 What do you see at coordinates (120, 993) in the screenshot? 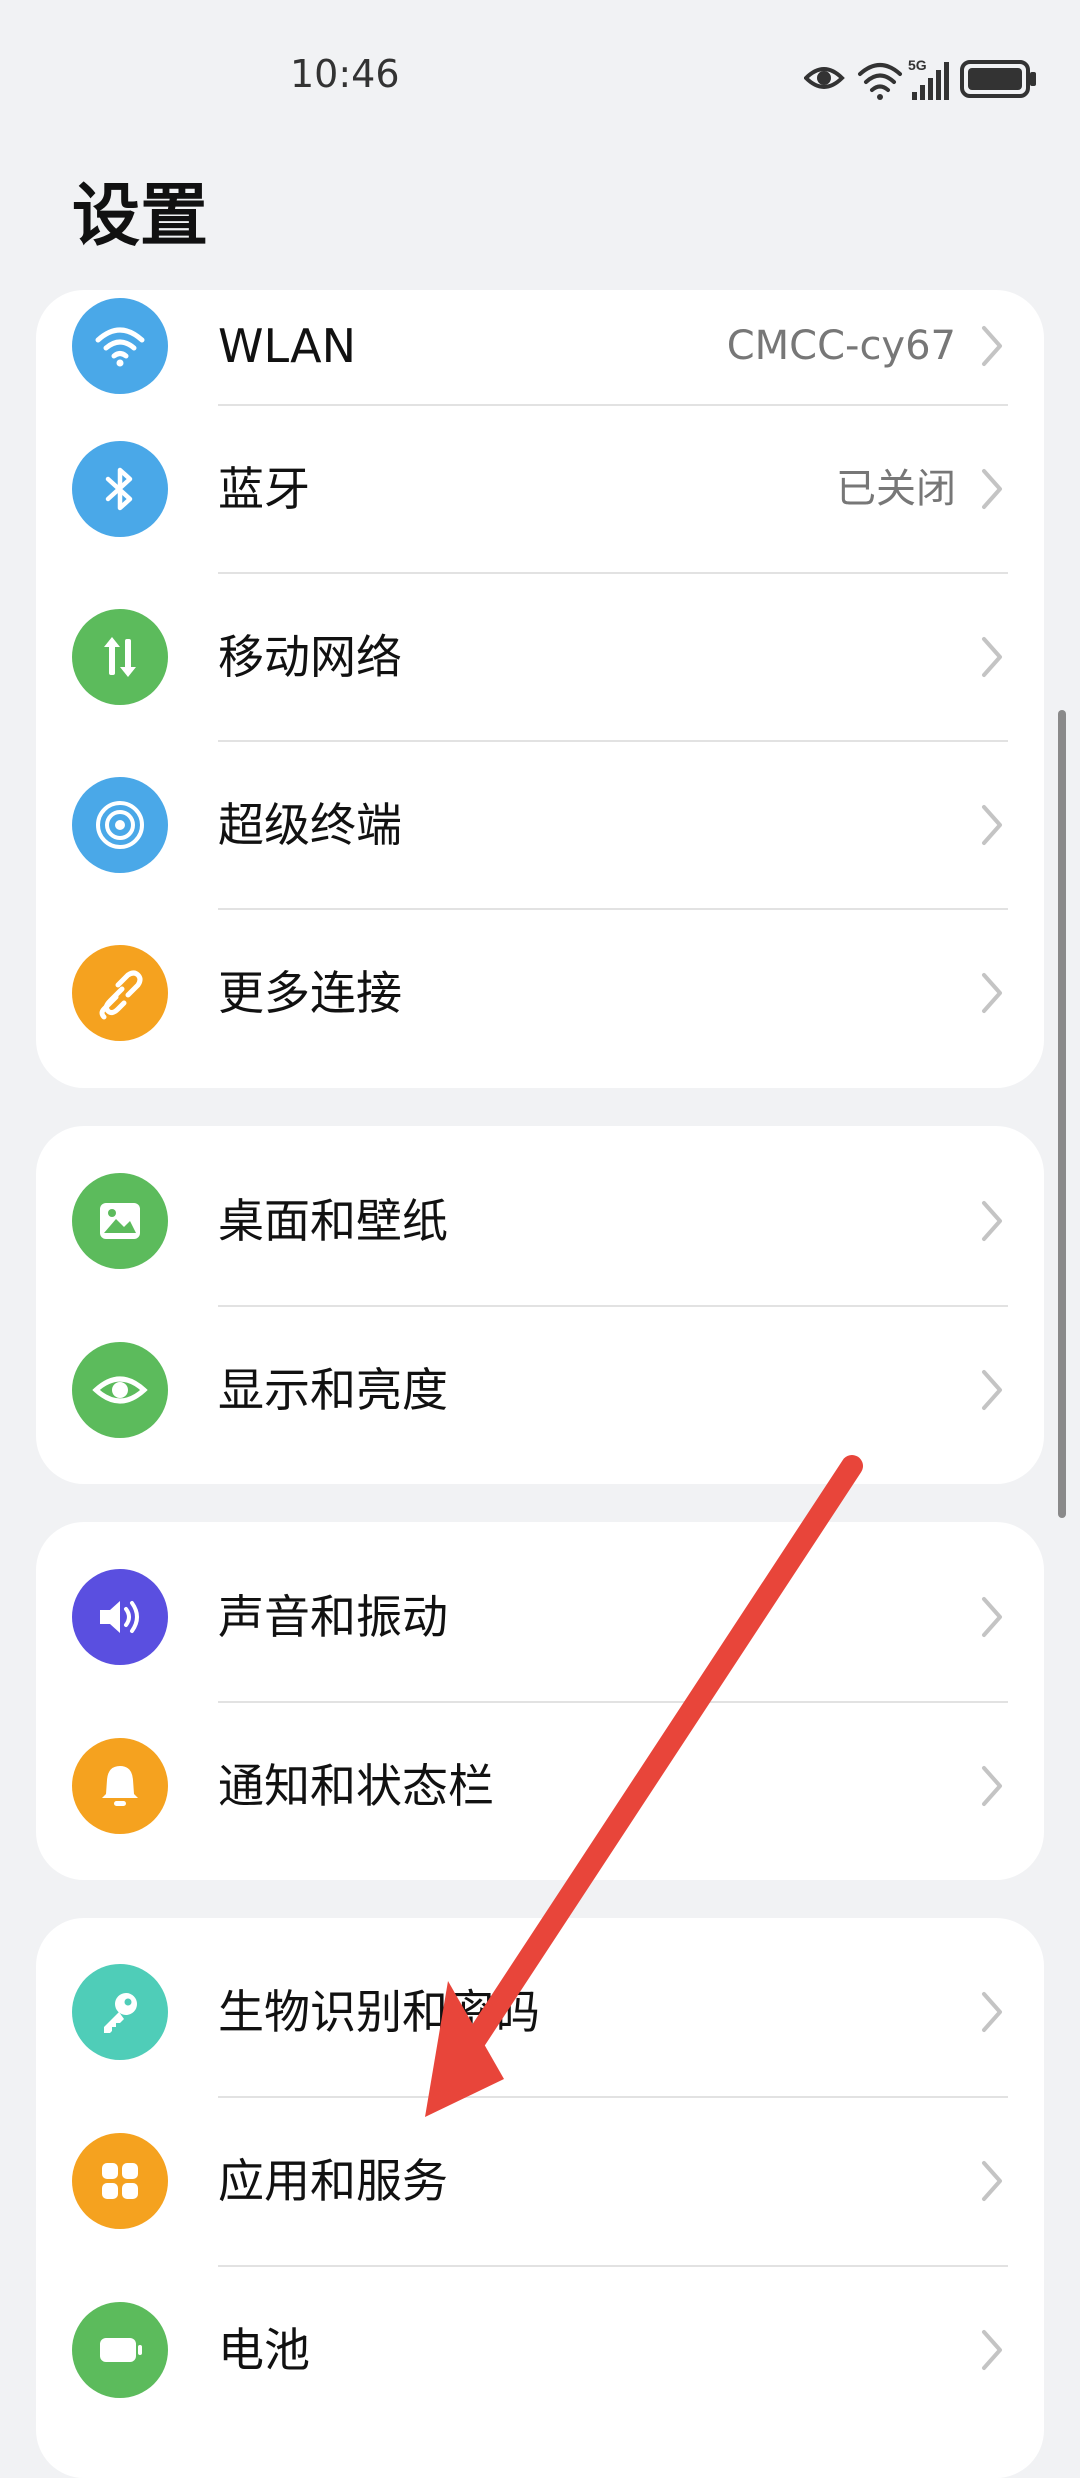
I see `link-icon` at bounding box center [120, 993].